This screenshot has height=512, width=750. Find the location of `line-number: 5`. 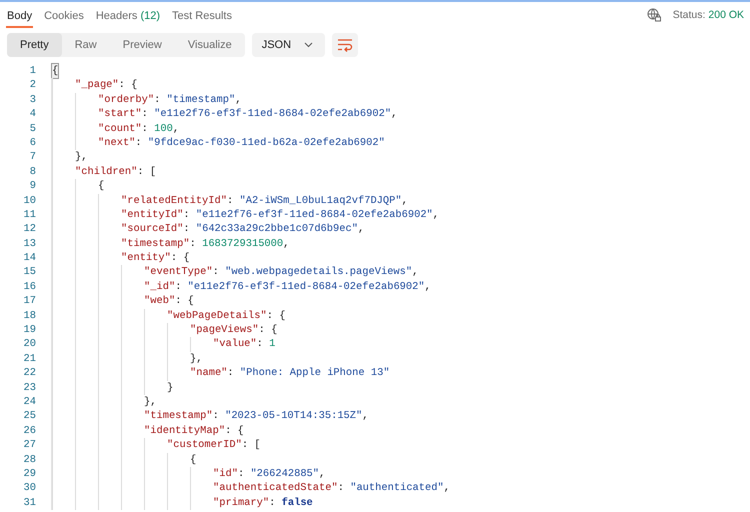

line-number: 5 is located at coordinates (32, 129).